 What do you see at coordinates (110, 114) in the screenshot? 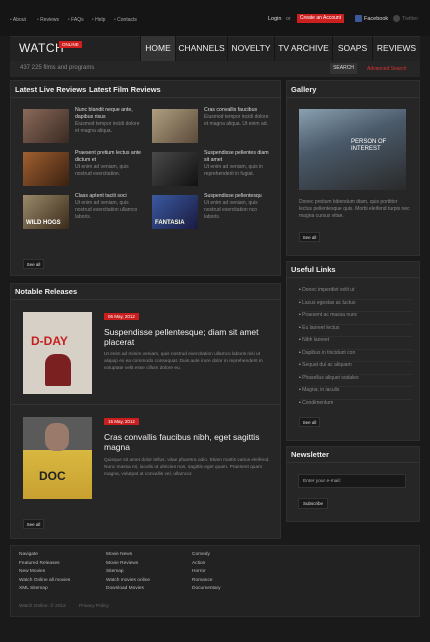
I see `review-title-1: Nunc blandit neque ante, dapibus risus` at bounding box center [110, 114].